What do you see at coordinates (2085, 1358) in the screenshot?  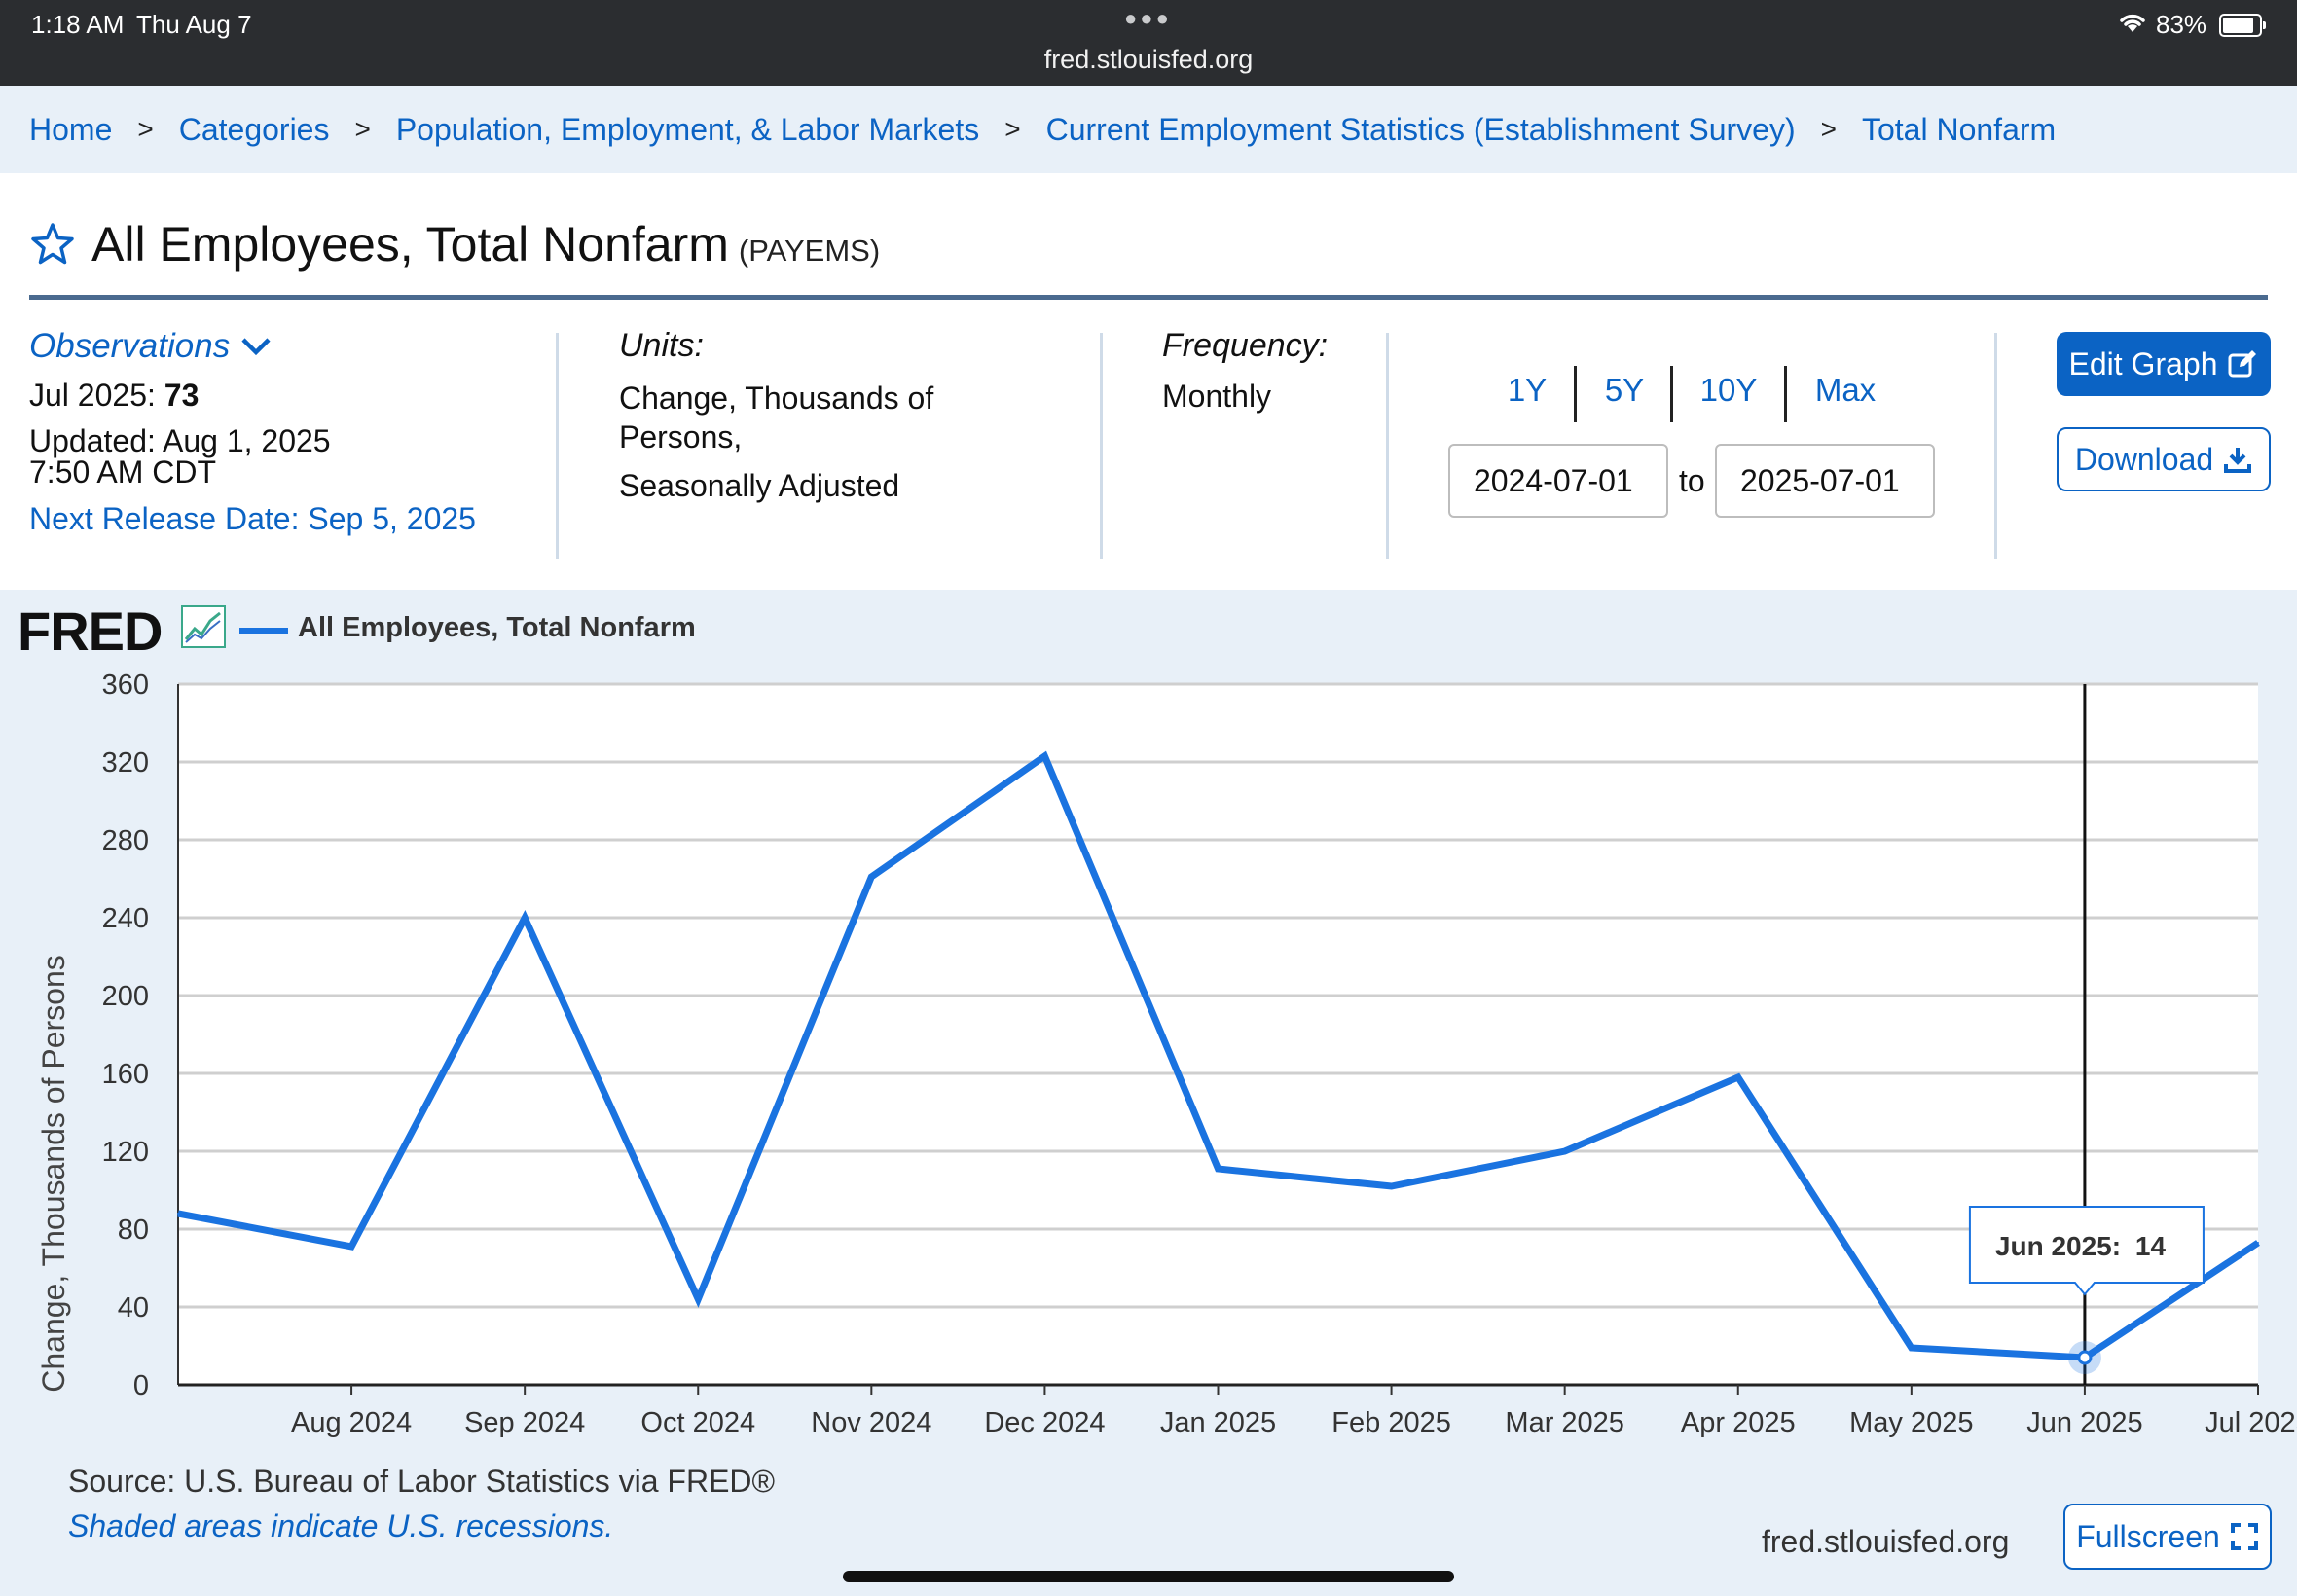 I see `highlight-point` at bounding box center [2085, 1358].